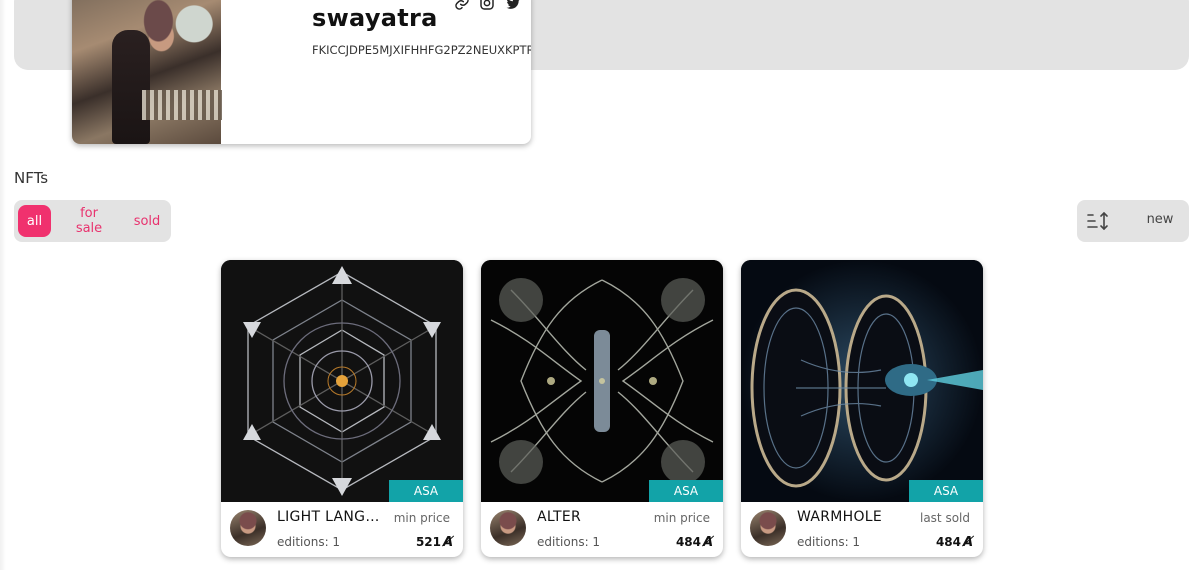  What do you see at coordinates (462, 6) in the screenshot?
I see `link-icon` at bounding box center [462, 6].